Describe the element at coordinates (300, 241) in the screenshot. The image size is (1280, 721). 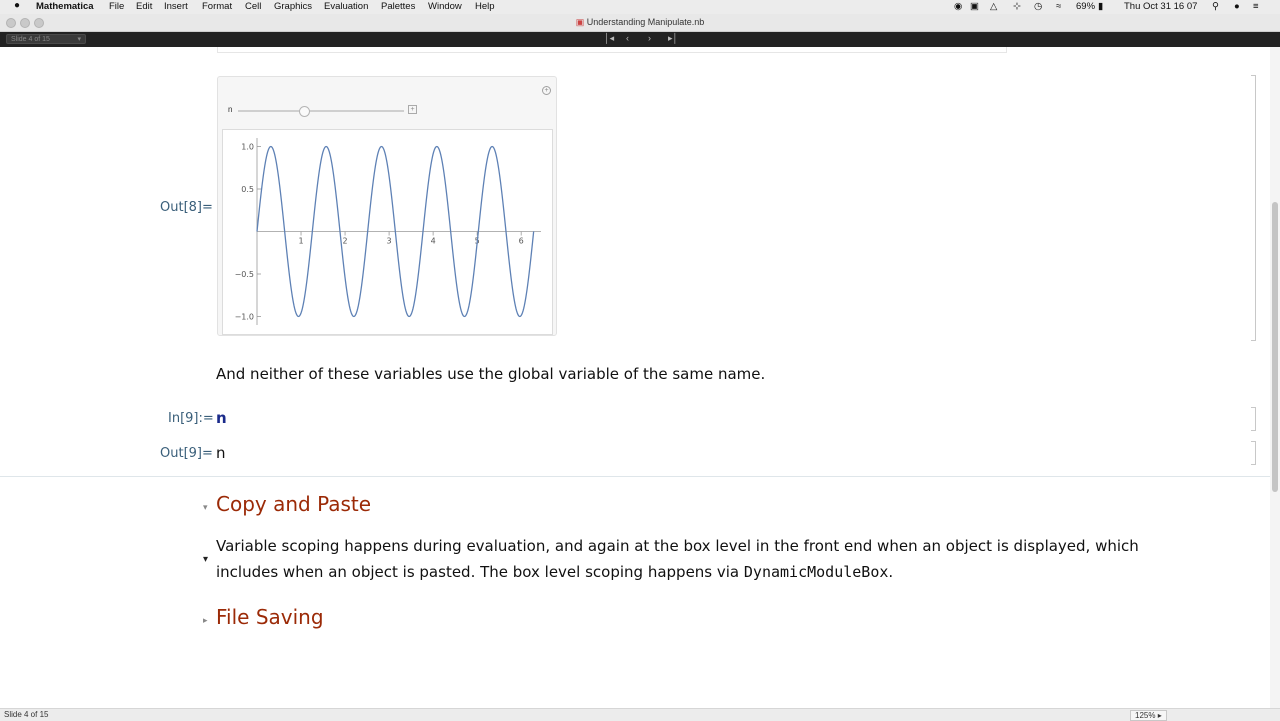
I see `x-tick-label: 1` at that location.